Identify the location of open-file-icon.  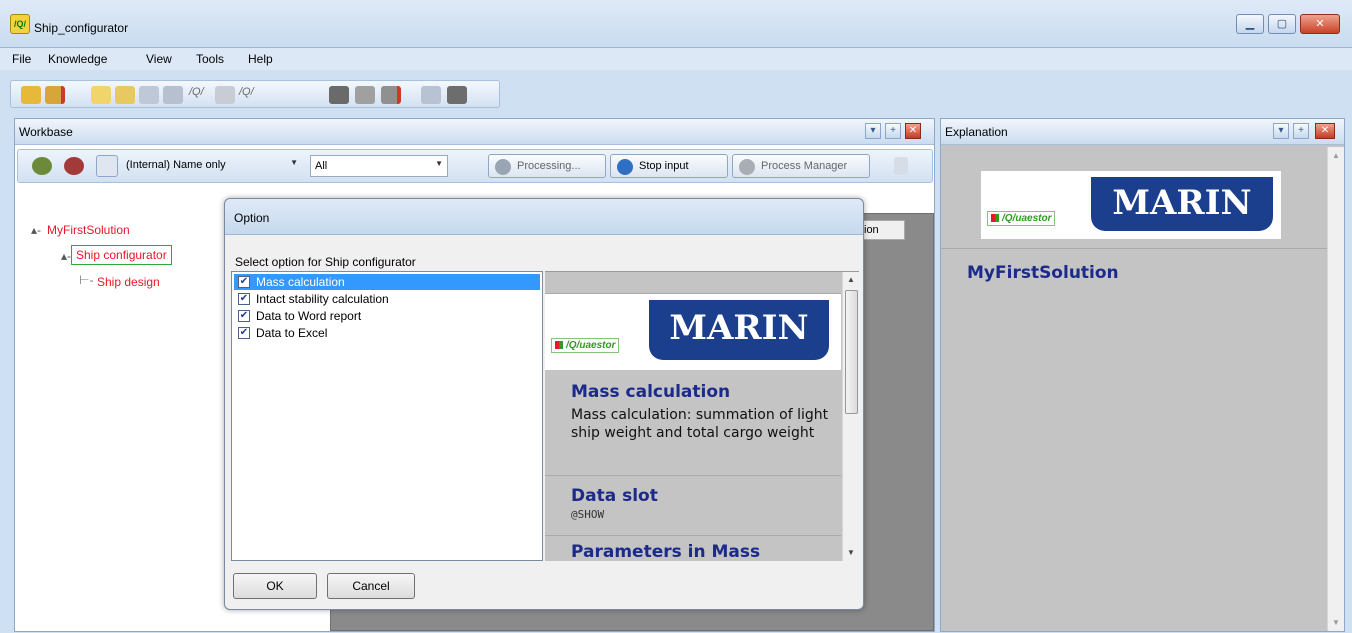
(125, 95).